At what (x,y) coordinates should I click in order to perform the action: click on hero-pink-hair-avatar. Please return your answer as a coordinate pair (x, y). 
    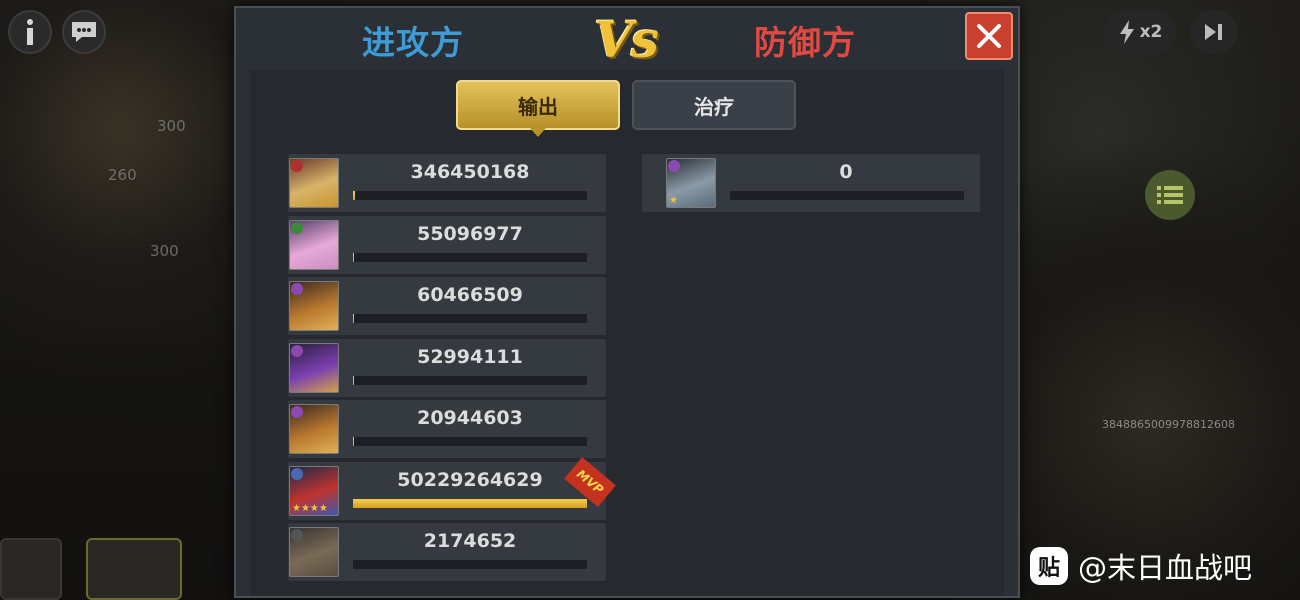
    Looking at the image, I should click on (314, 245).